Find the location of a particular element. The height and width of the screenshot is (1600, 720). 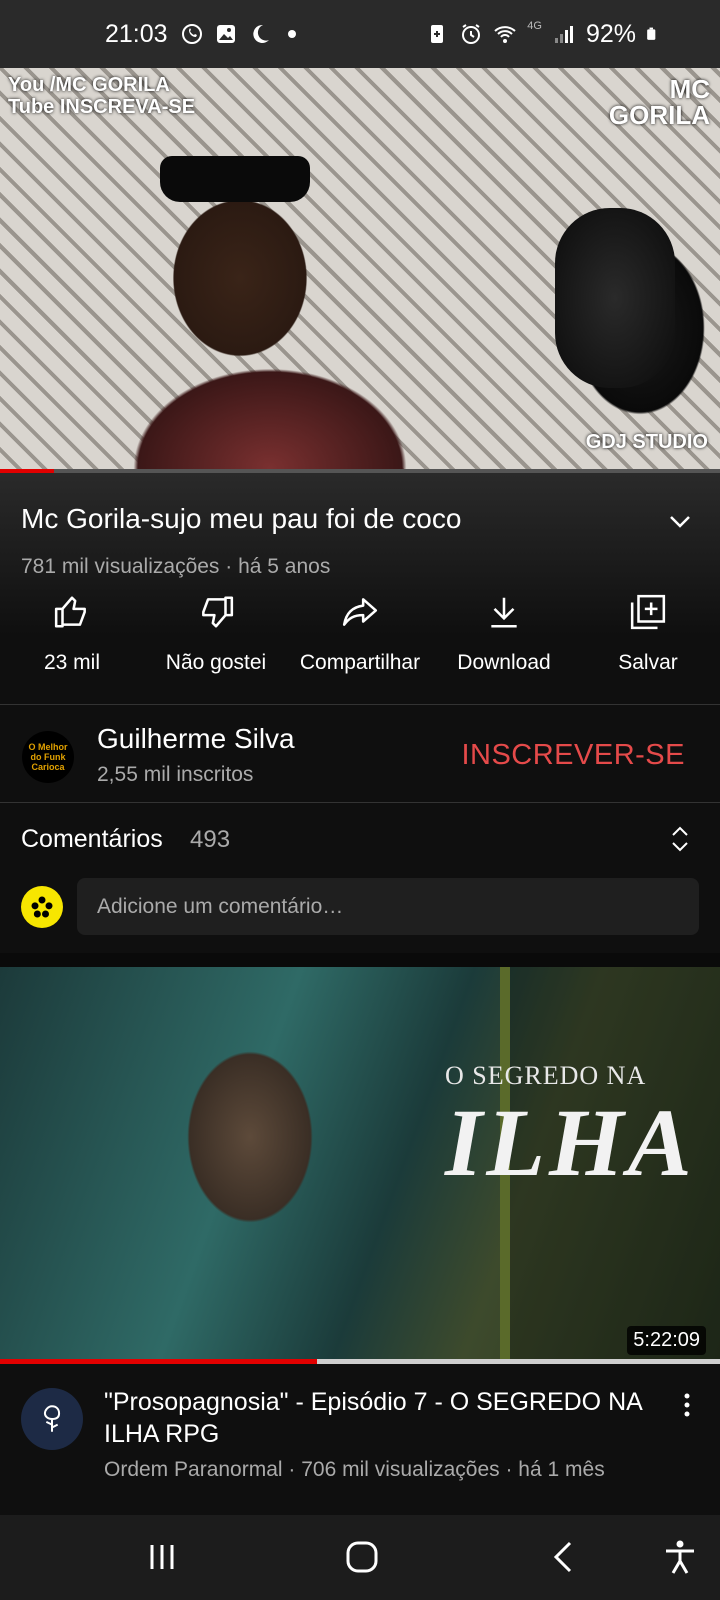

bauhinia-icon is located at coordinates (42, 907).